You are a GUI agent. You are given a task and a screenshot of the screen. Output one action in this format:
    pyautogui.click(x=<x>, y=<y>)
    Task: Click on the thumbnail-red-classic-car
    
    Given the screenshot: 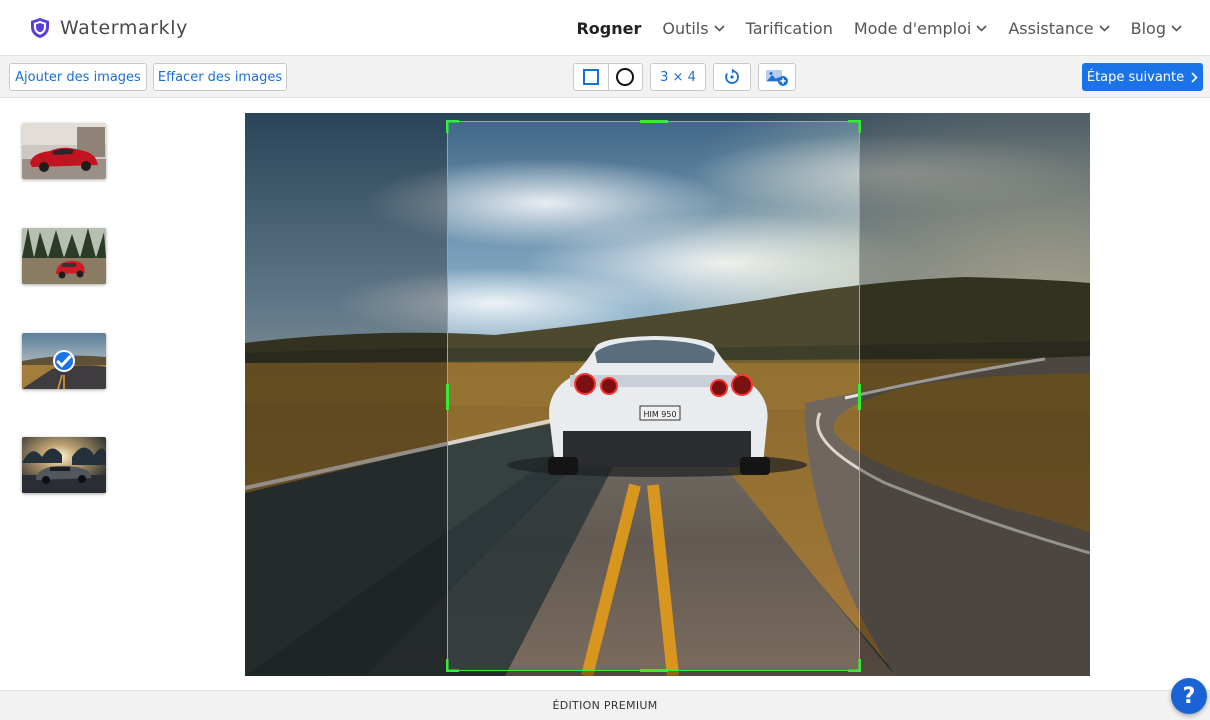 What is the action you would take?
    pyautogui.click(x=64, y=151)
    